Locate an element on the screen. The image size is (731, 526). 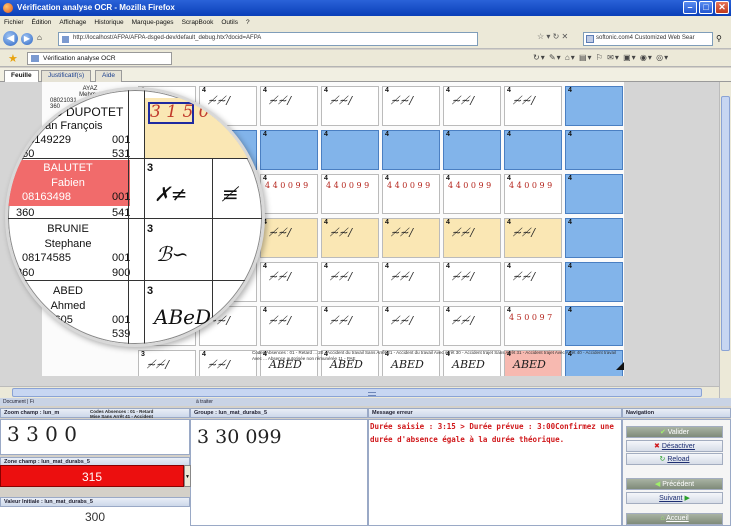
maximize-icon: □ is located at coordinates (706, 7).